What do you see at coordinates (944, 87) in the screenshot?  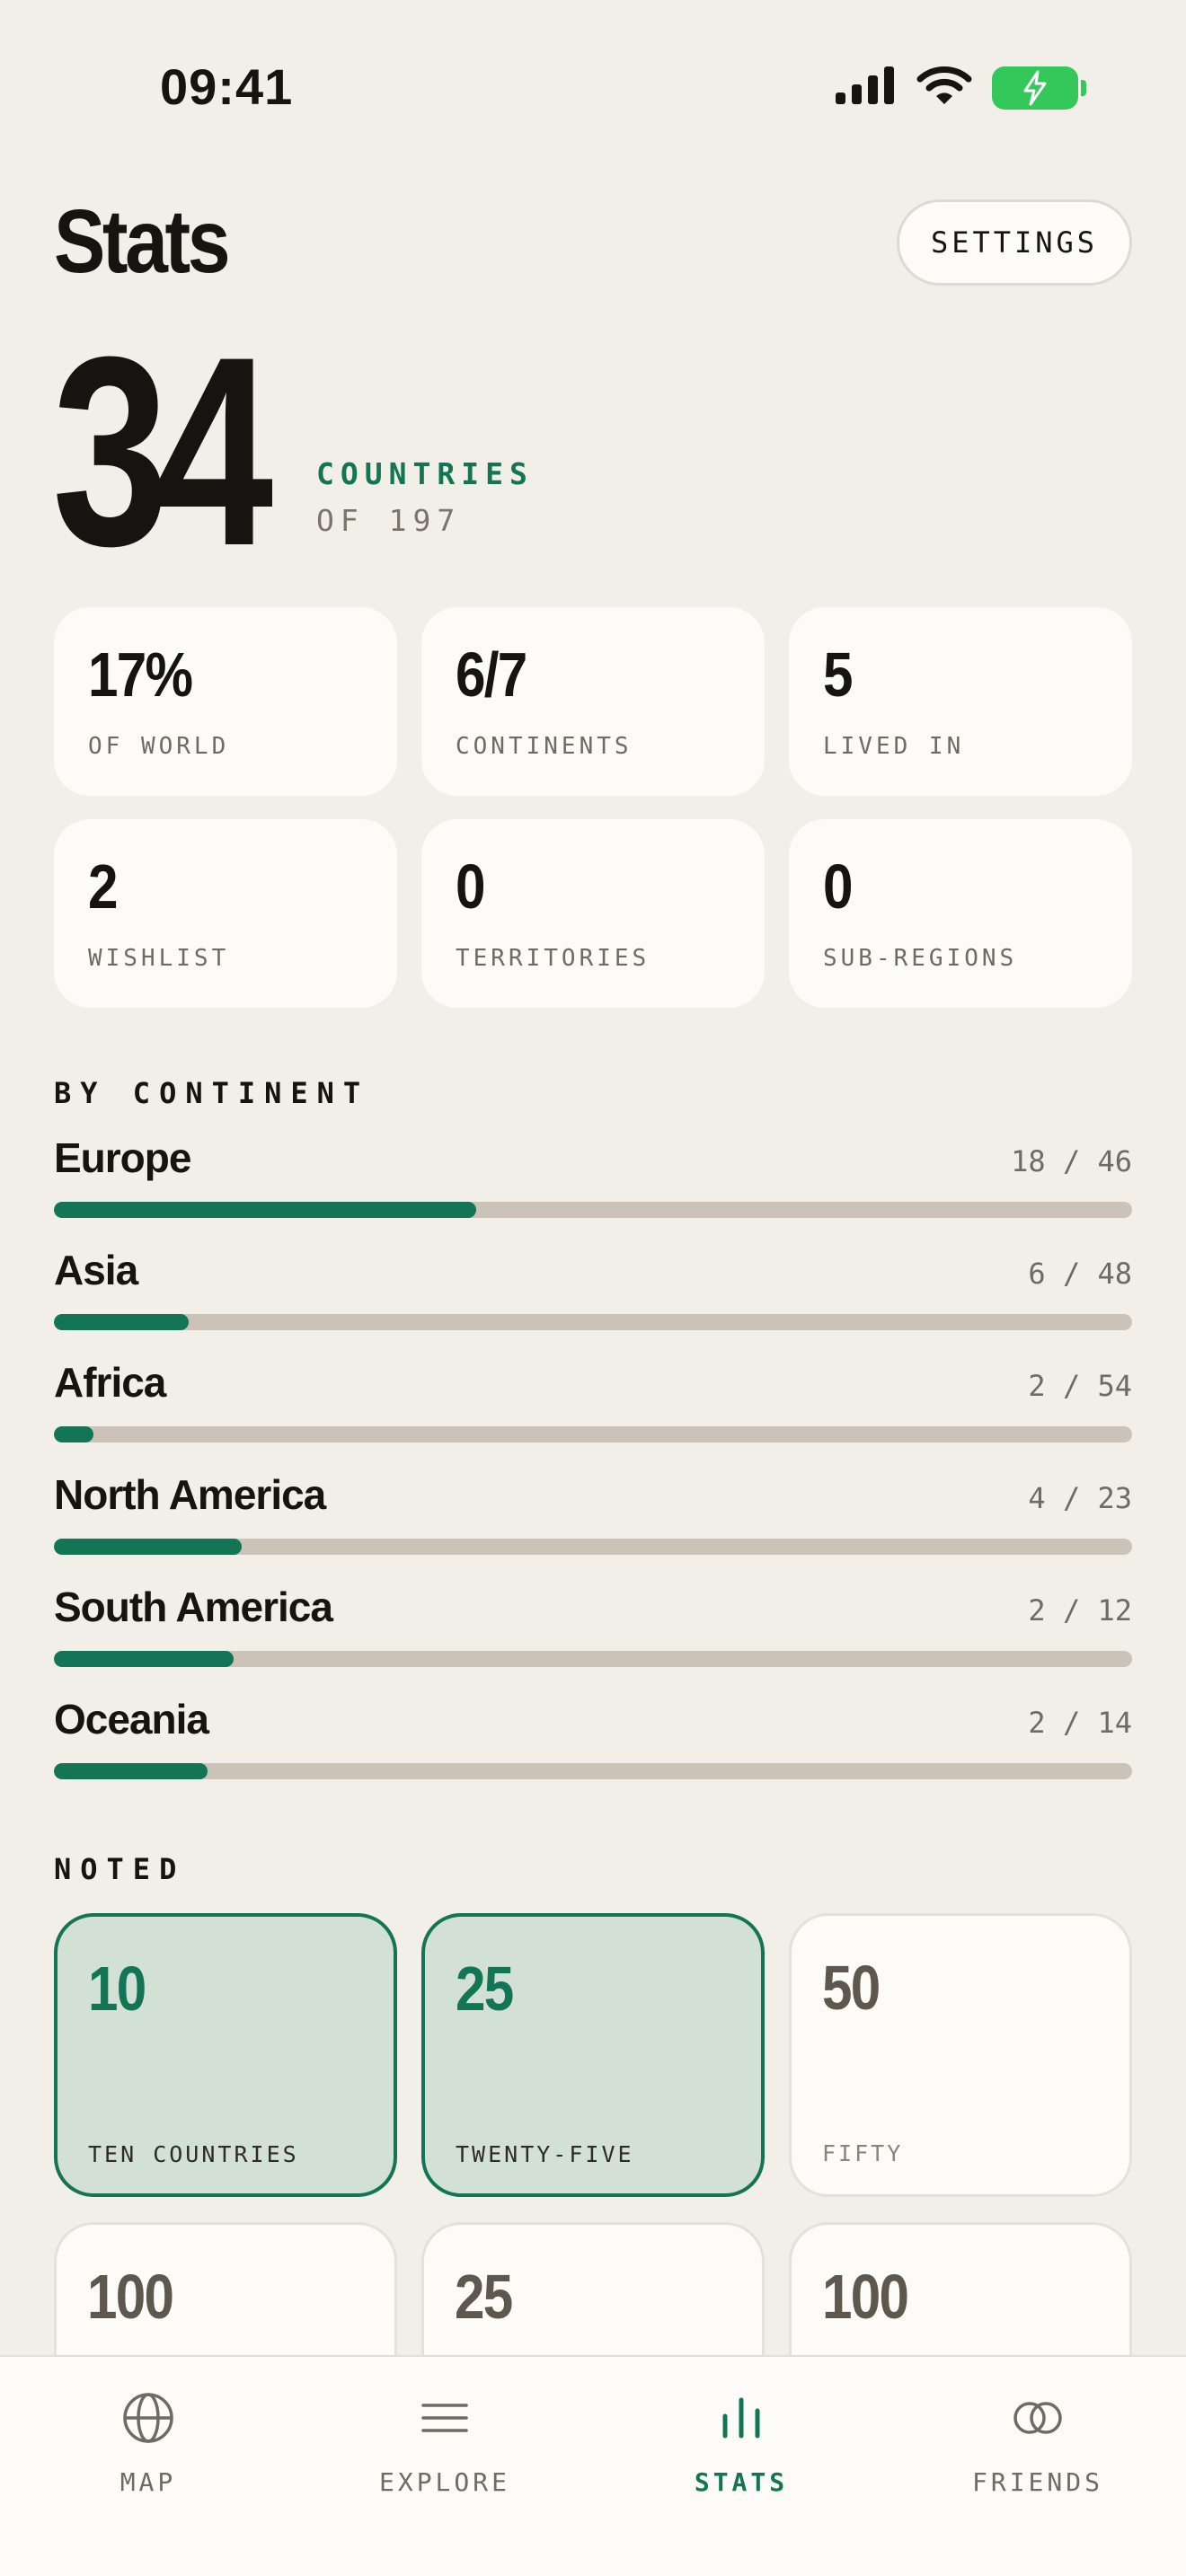 I see `wifi-icon` at bounding box center [944, 87].